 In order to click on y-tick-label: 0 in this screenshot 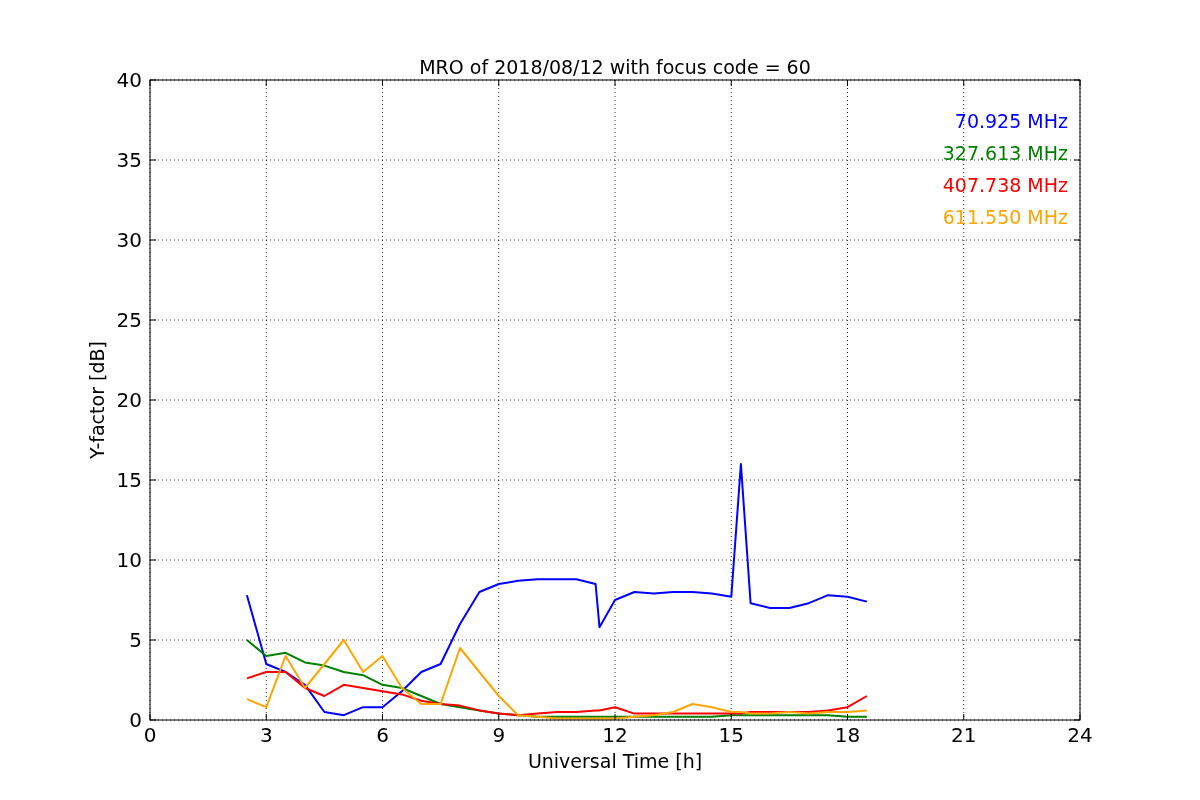, I will do `click(135, 720)`.